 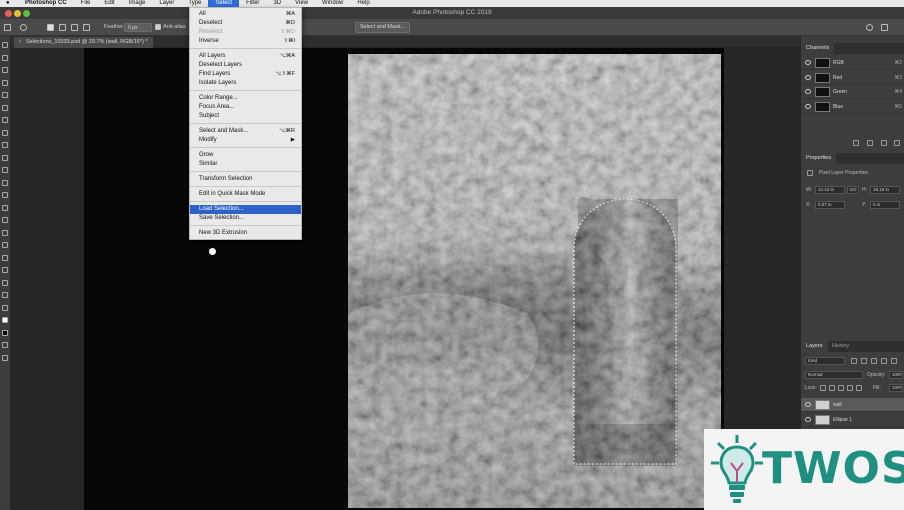 What do you see at coordinates (245, 32) in the screenshot?
I see `menu-item-reselect: Reselect ⇧⌘D` at bounding box center [245, 32].